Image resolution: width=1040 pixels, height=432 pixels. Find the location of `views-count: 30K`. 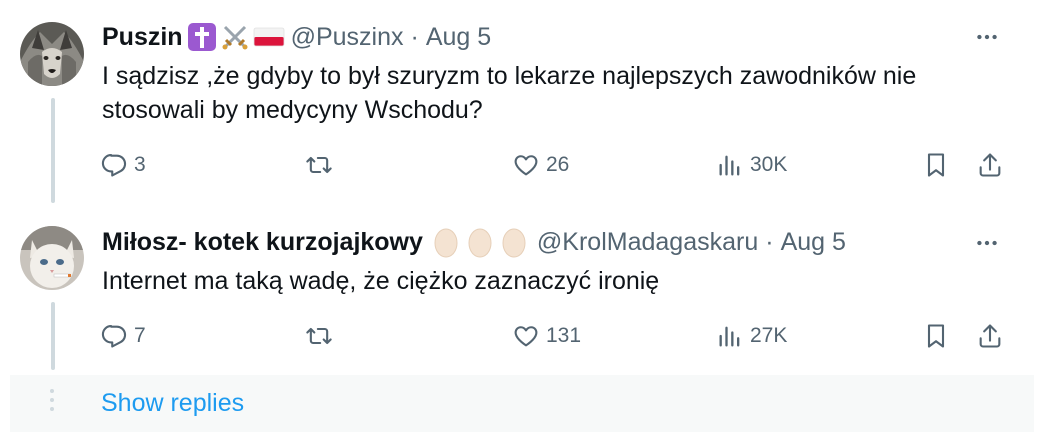

views-count: 30K is located at coordinates (769, 164).